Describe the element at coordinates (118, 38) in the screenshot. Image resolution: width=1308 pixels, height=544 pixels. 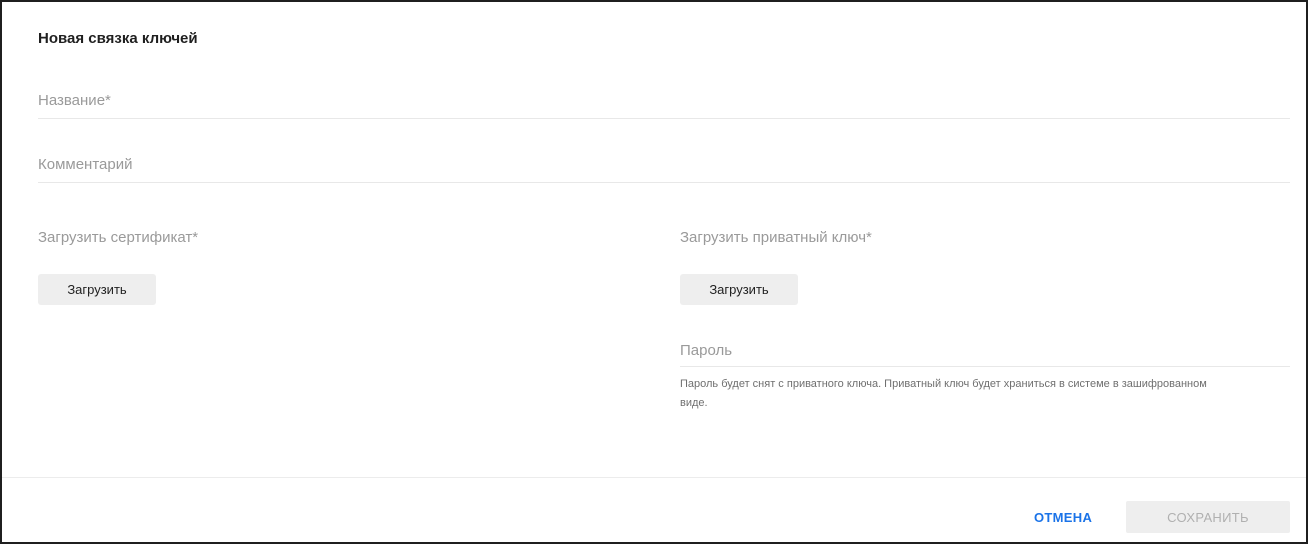
I see `dialog-title: Новая связка ключей` at that location.